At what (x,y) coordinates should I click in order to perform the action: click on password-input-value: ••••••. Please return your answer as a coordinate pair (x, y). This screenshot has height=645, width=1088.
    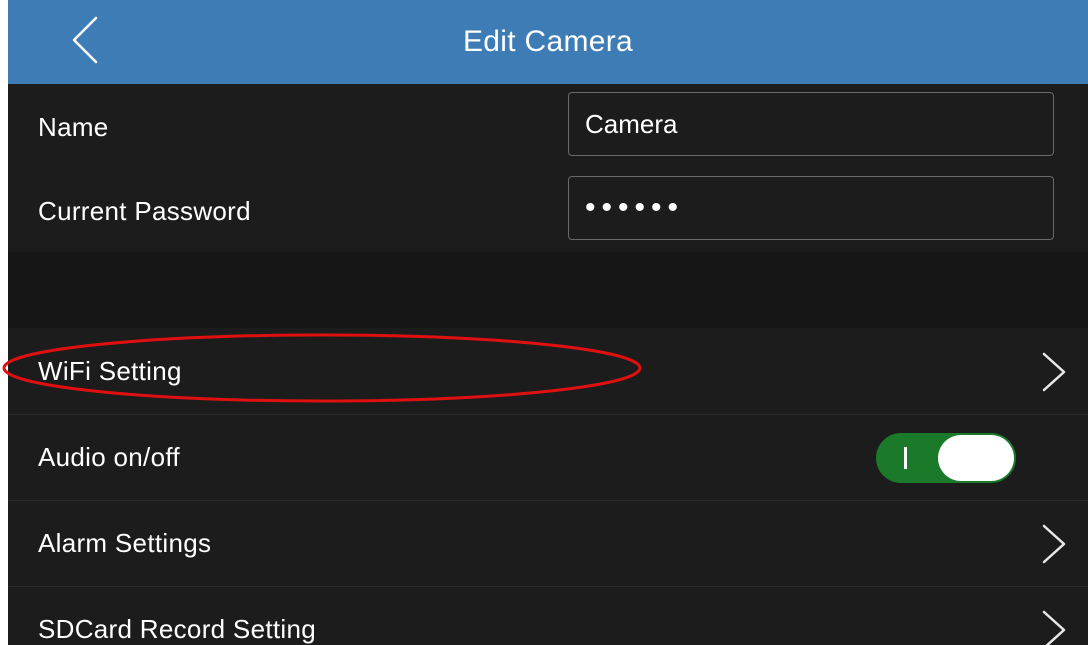
    Looking at the image, I should click on (635, 207).